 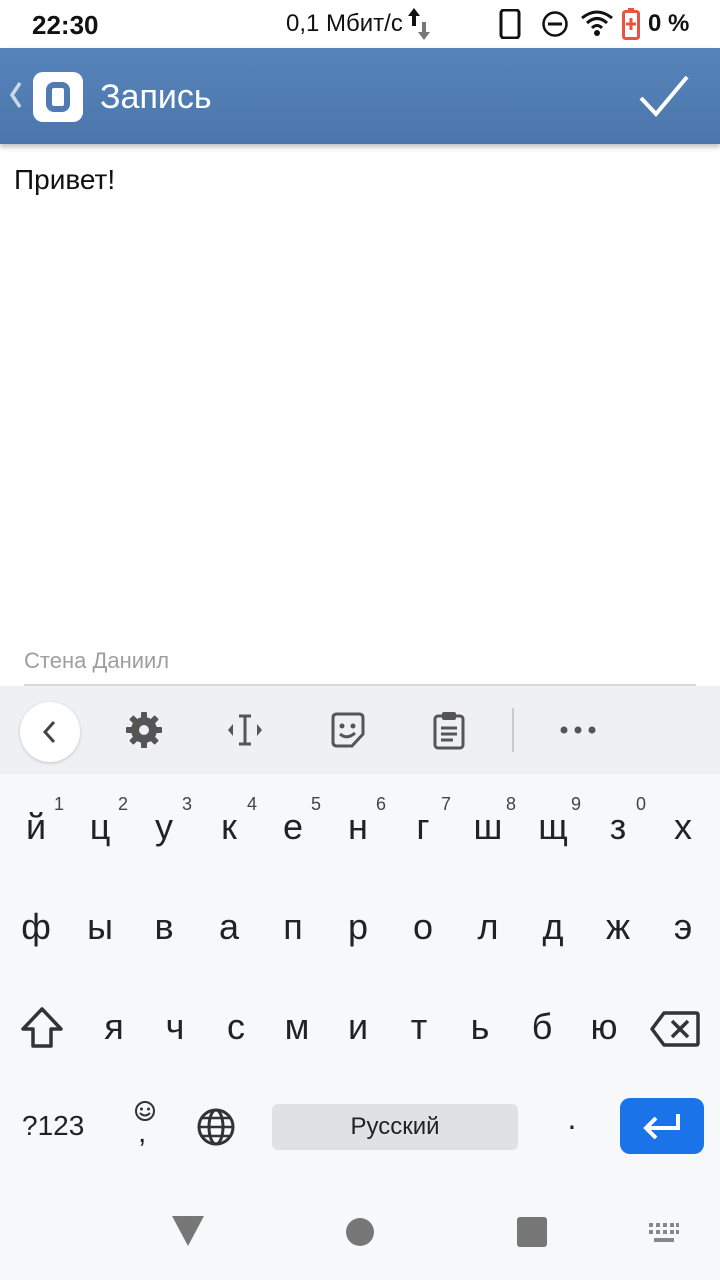 I want to click on key-м: м, so click(x=297, y=1028).